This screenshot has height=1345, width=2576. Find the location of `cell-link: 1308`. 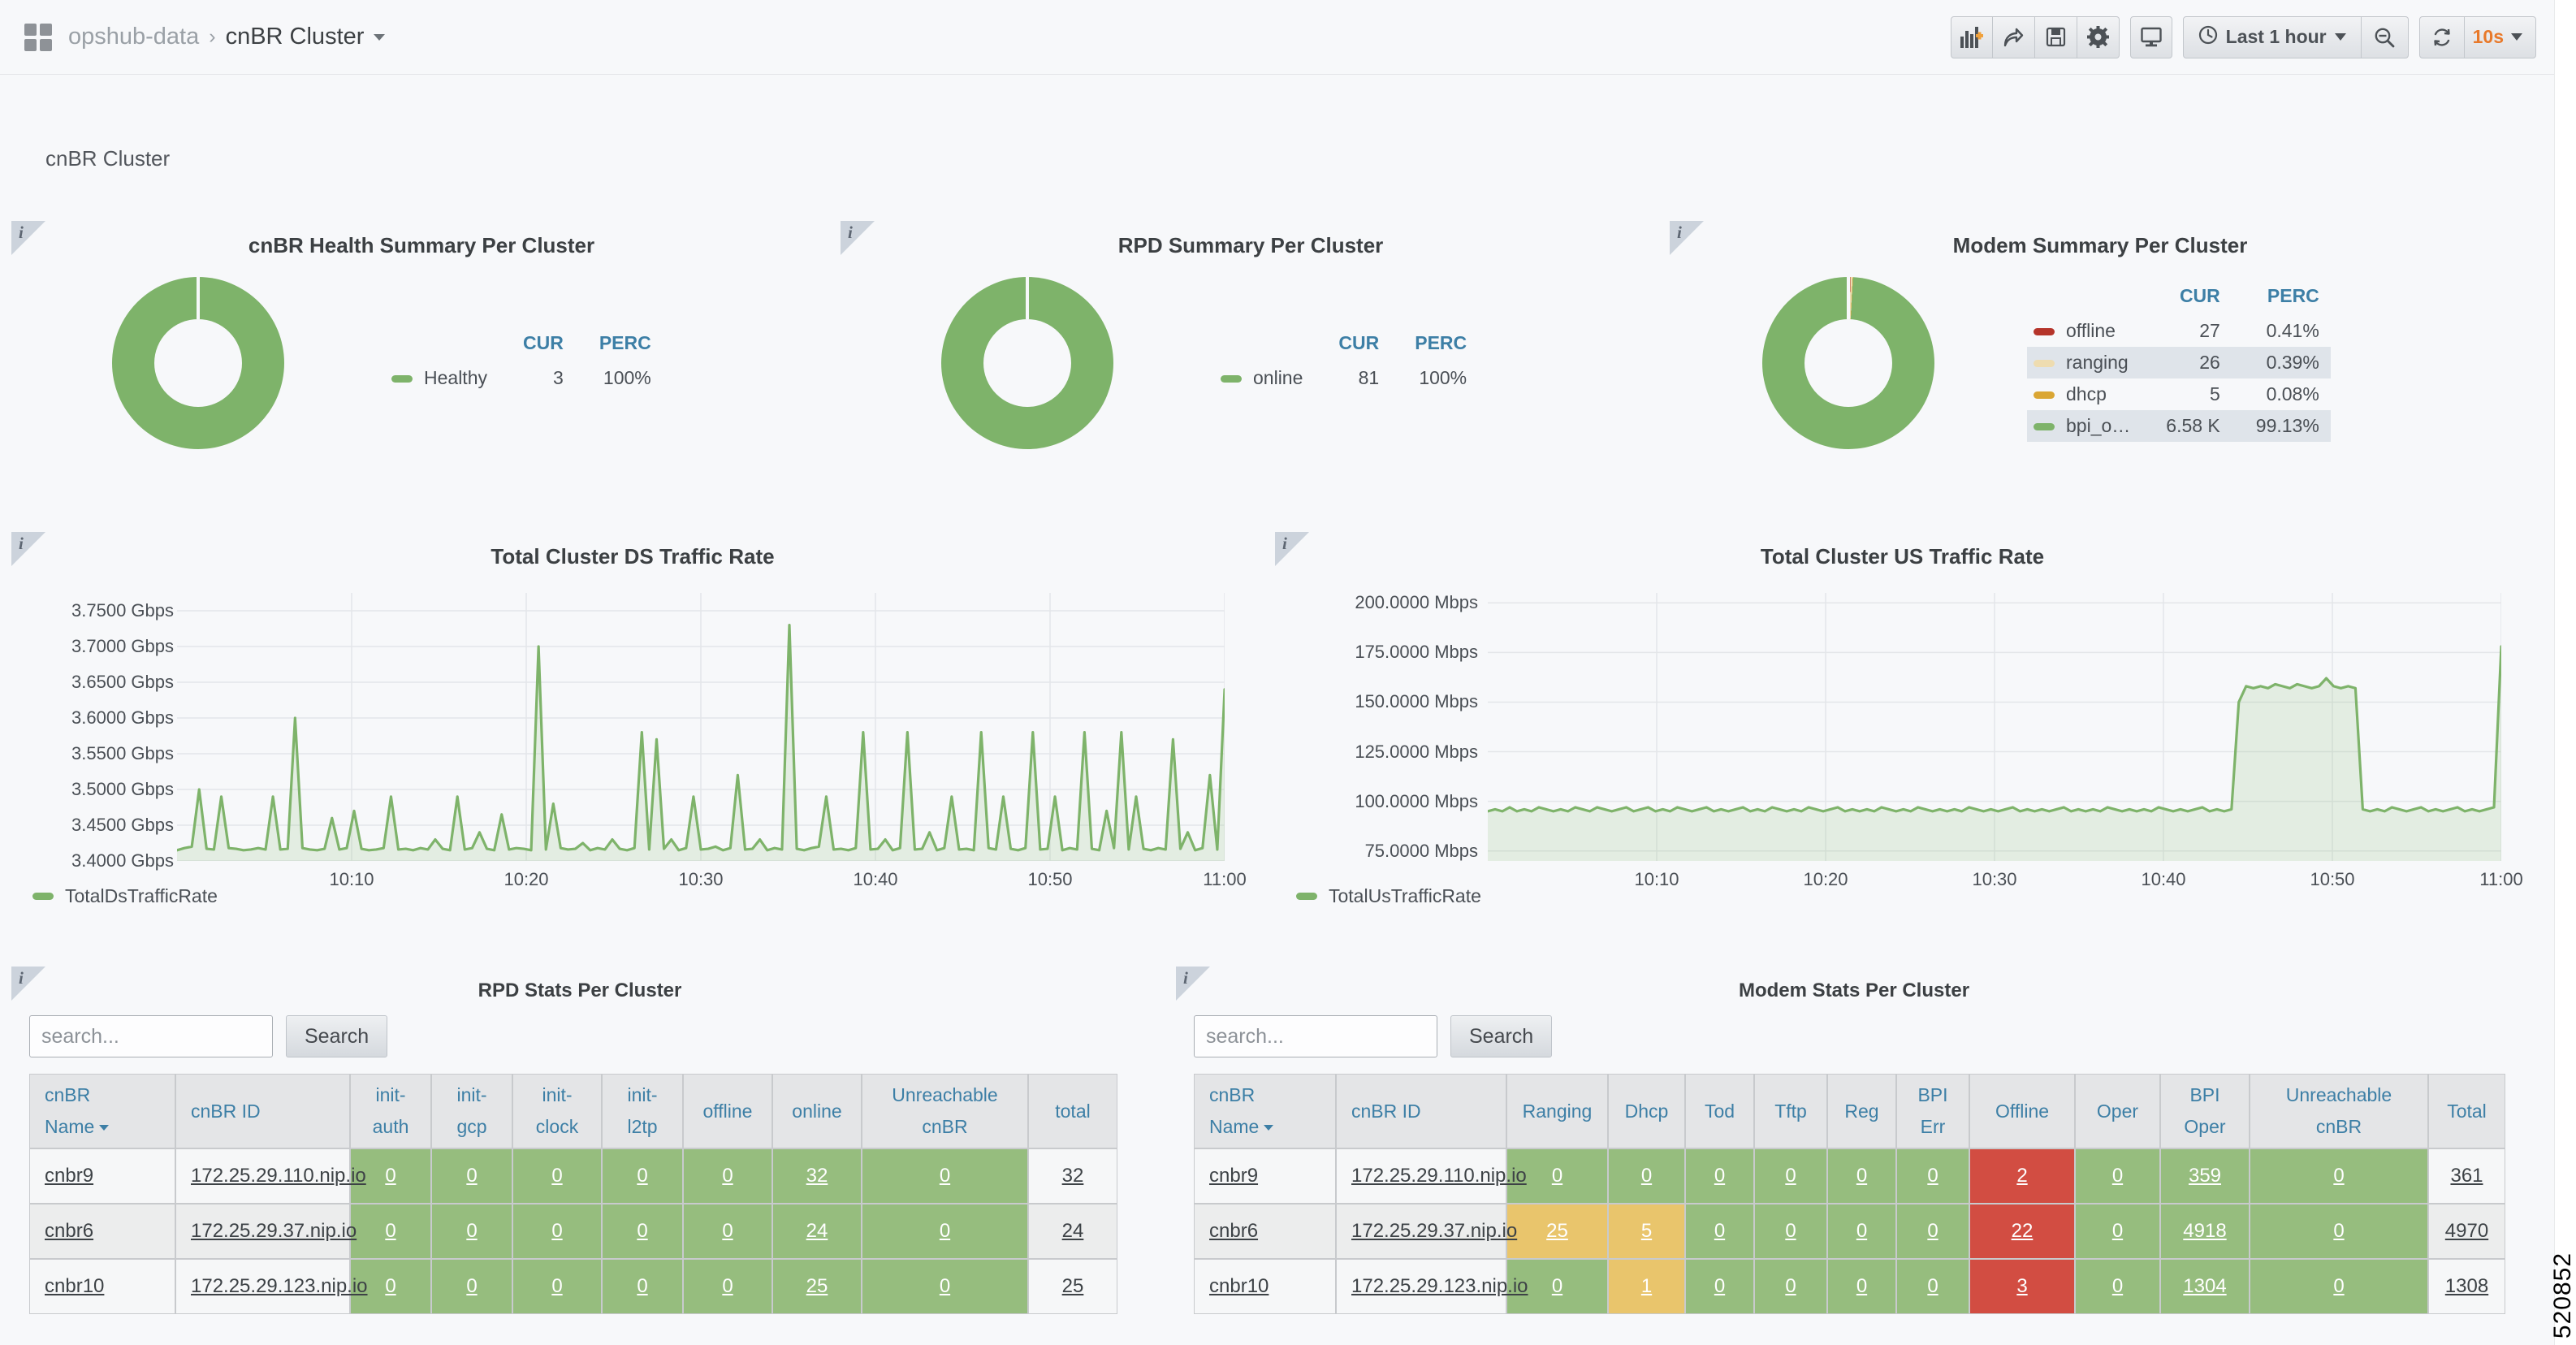

cell-link: 1308 is located at coordinates (2467, 1286).